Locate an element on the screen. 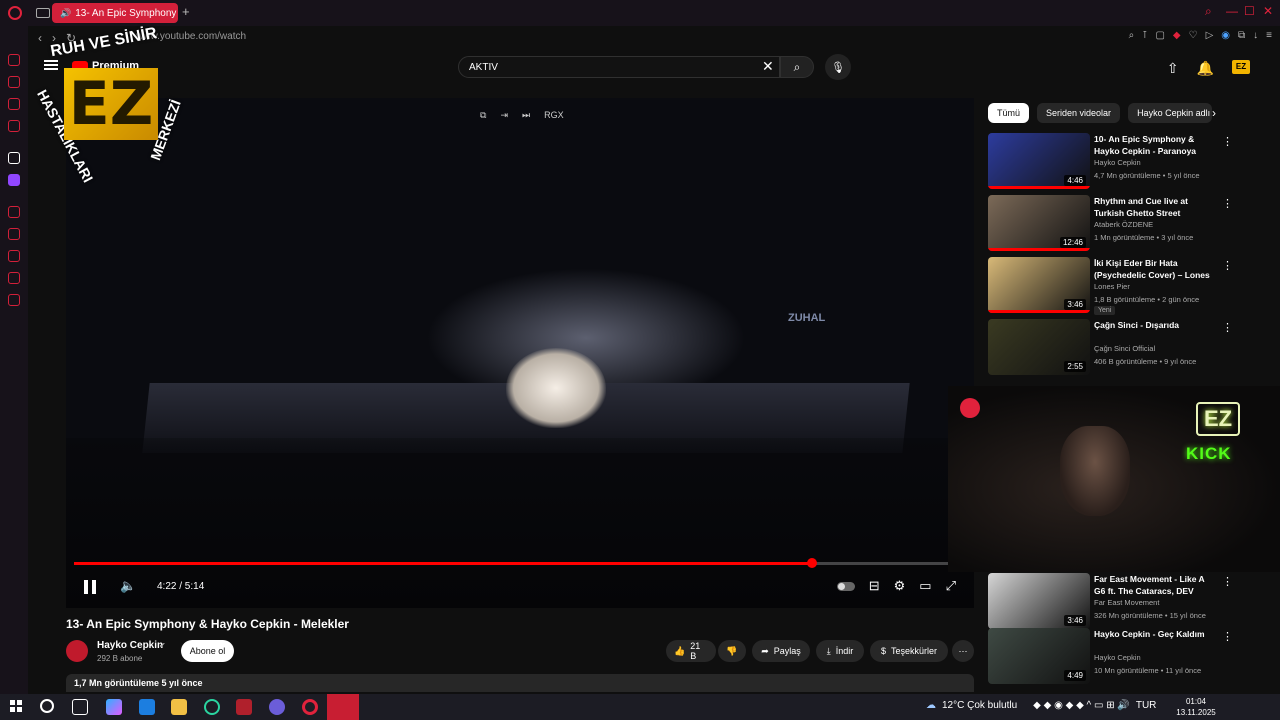  recommendation-channel: Lones Pier is located at coordinates (1112, 286).